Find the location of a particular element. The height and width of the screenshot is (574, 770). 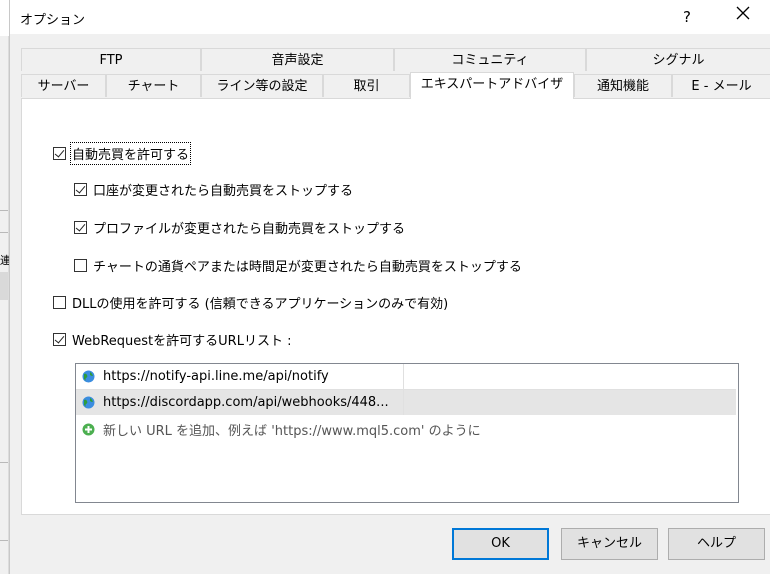

tab-line-settings: ライン等の設定 is located at coordinates (262, 85).